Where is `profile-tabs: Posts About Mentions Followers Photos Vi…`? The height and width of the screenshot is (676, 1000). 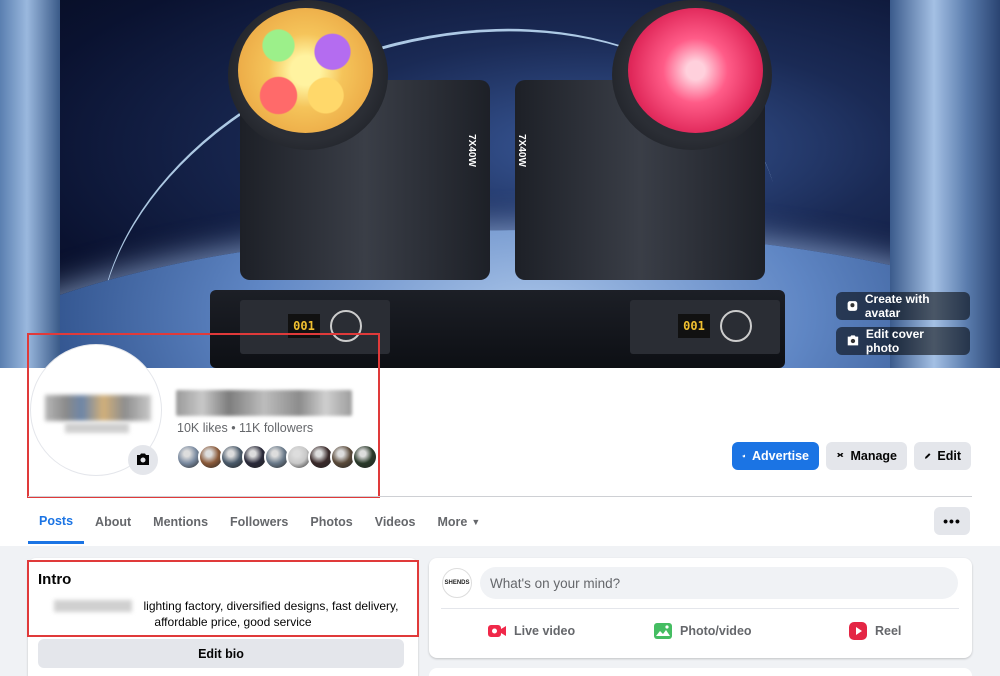 profile-tabs: Posts About Mentions Followers Photos Vi… is located at coordinates (259, 523).